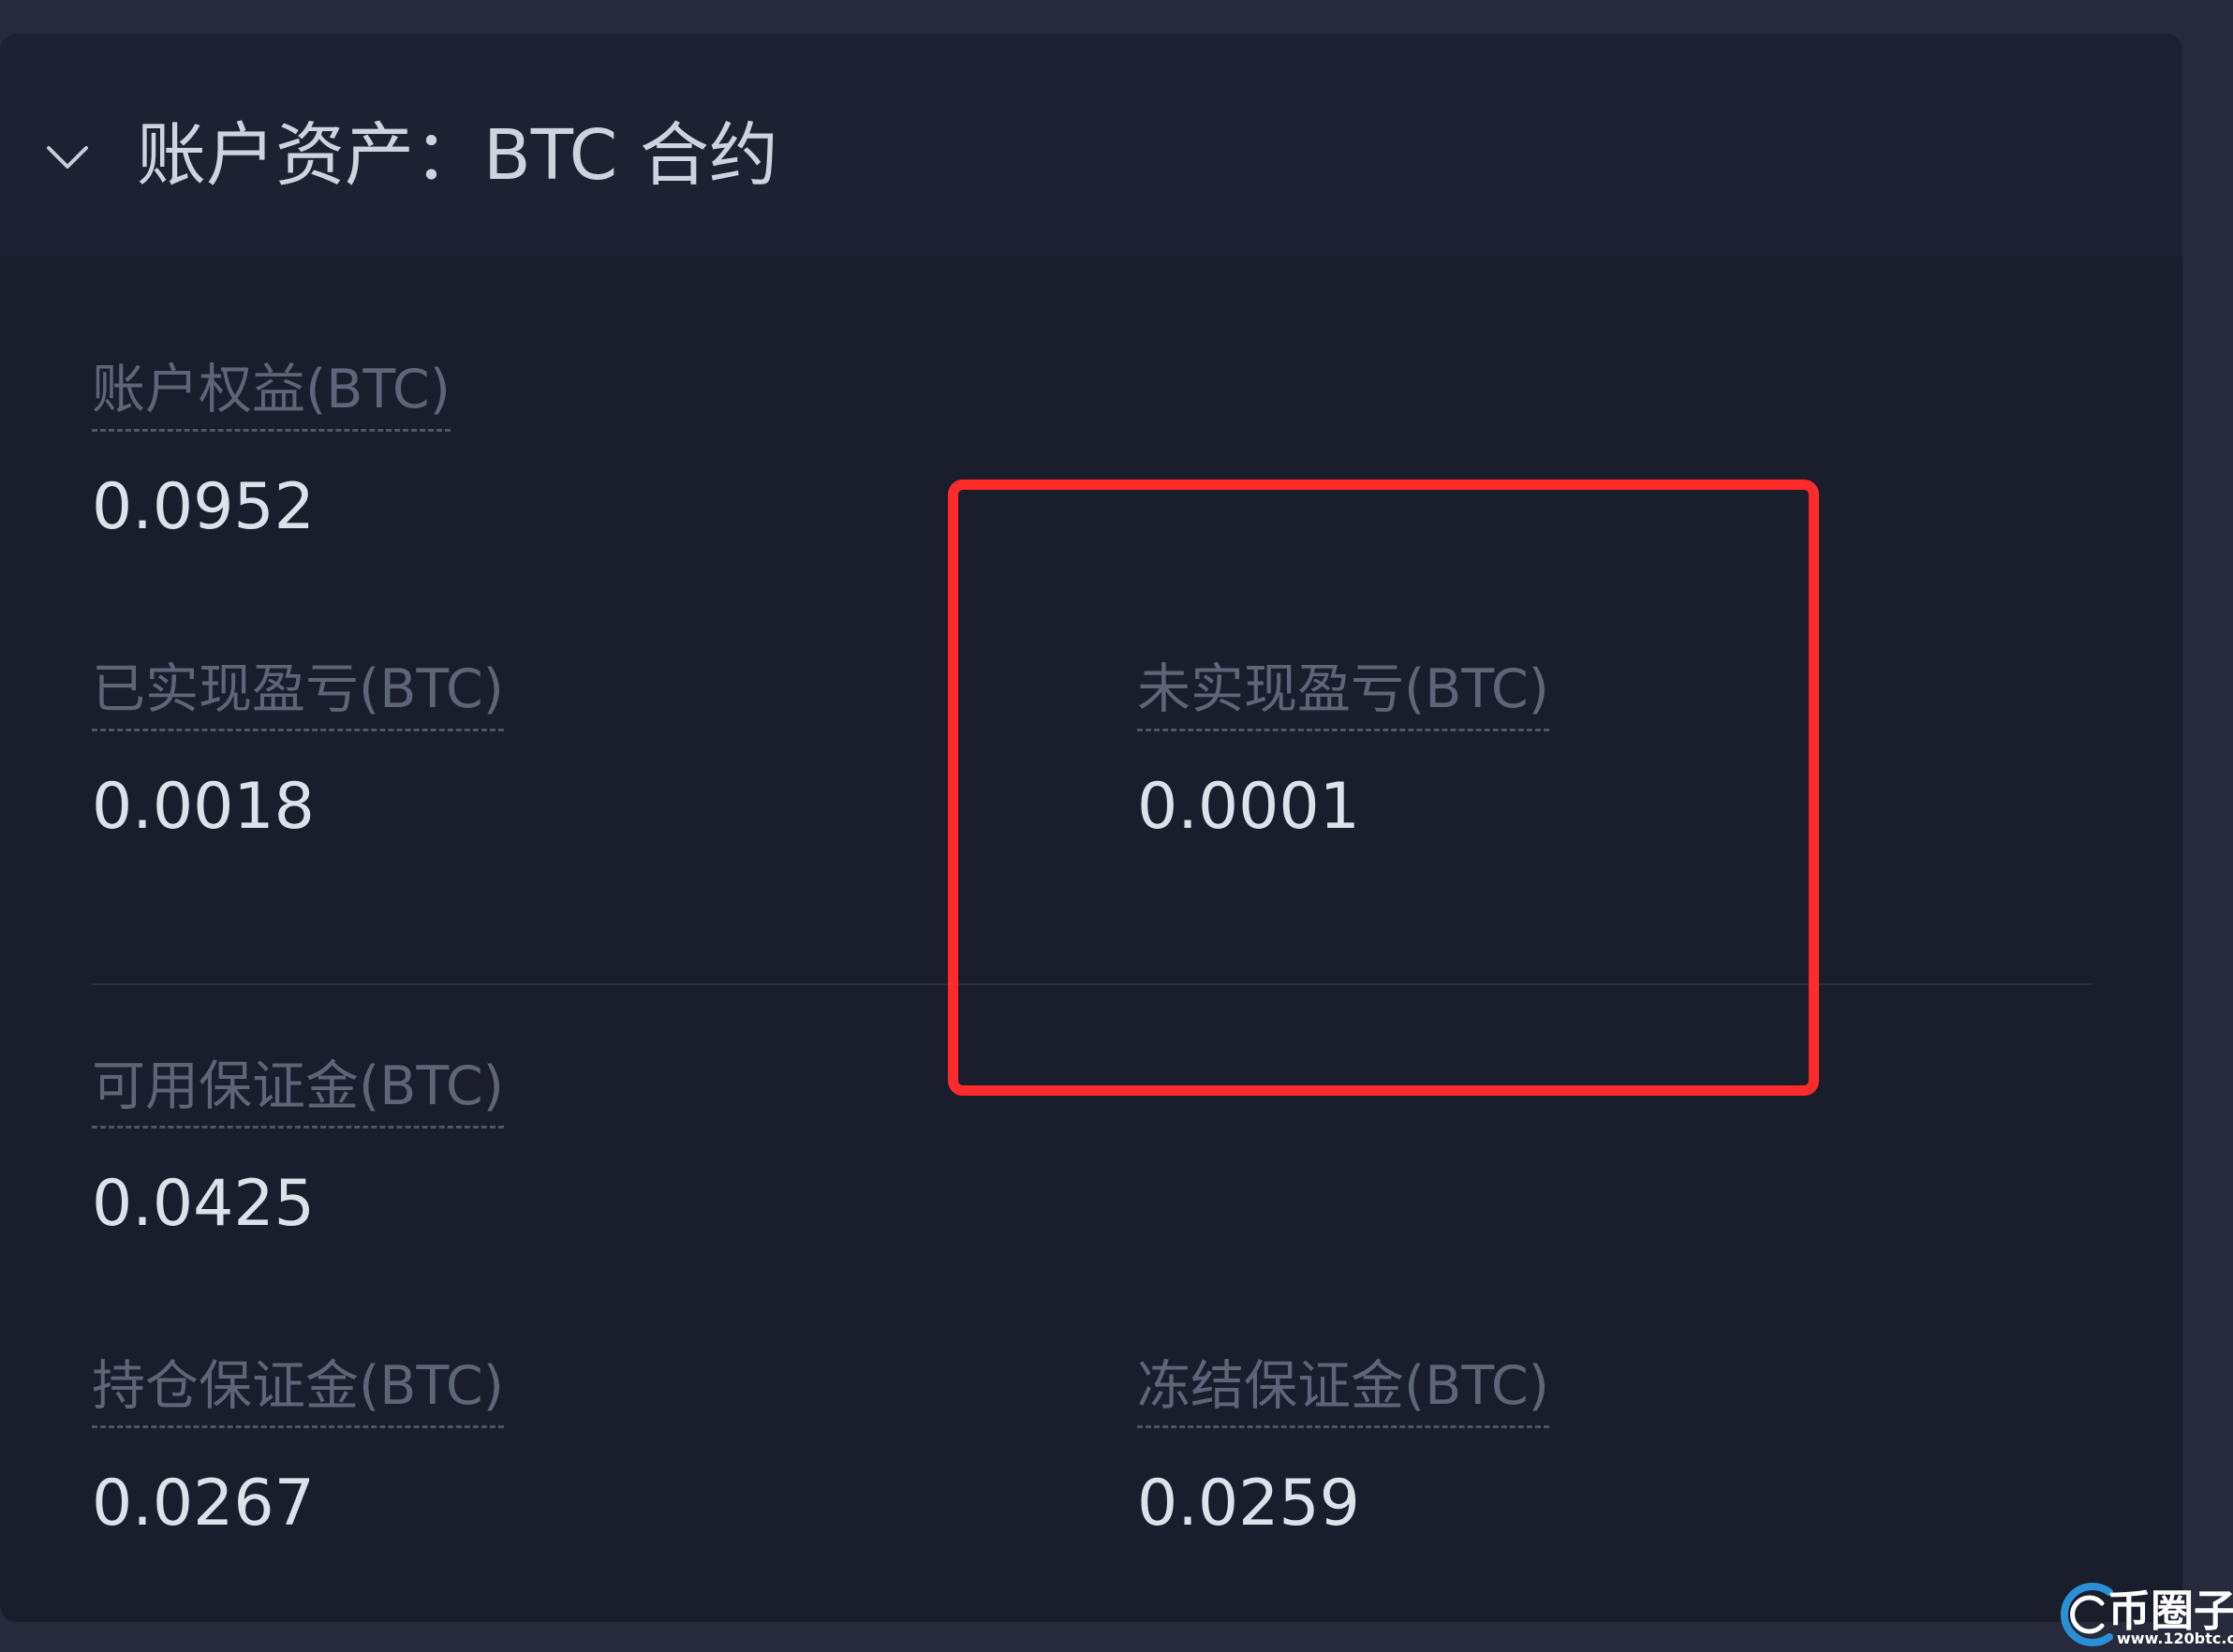 The height and width of the screenshot is (1652, 2233). What do you see at coordinates (2139, 1610) in the screenshot?
I see `watermark: 币圈子 www.120btc.com` at bounding box center [2139, 1610].